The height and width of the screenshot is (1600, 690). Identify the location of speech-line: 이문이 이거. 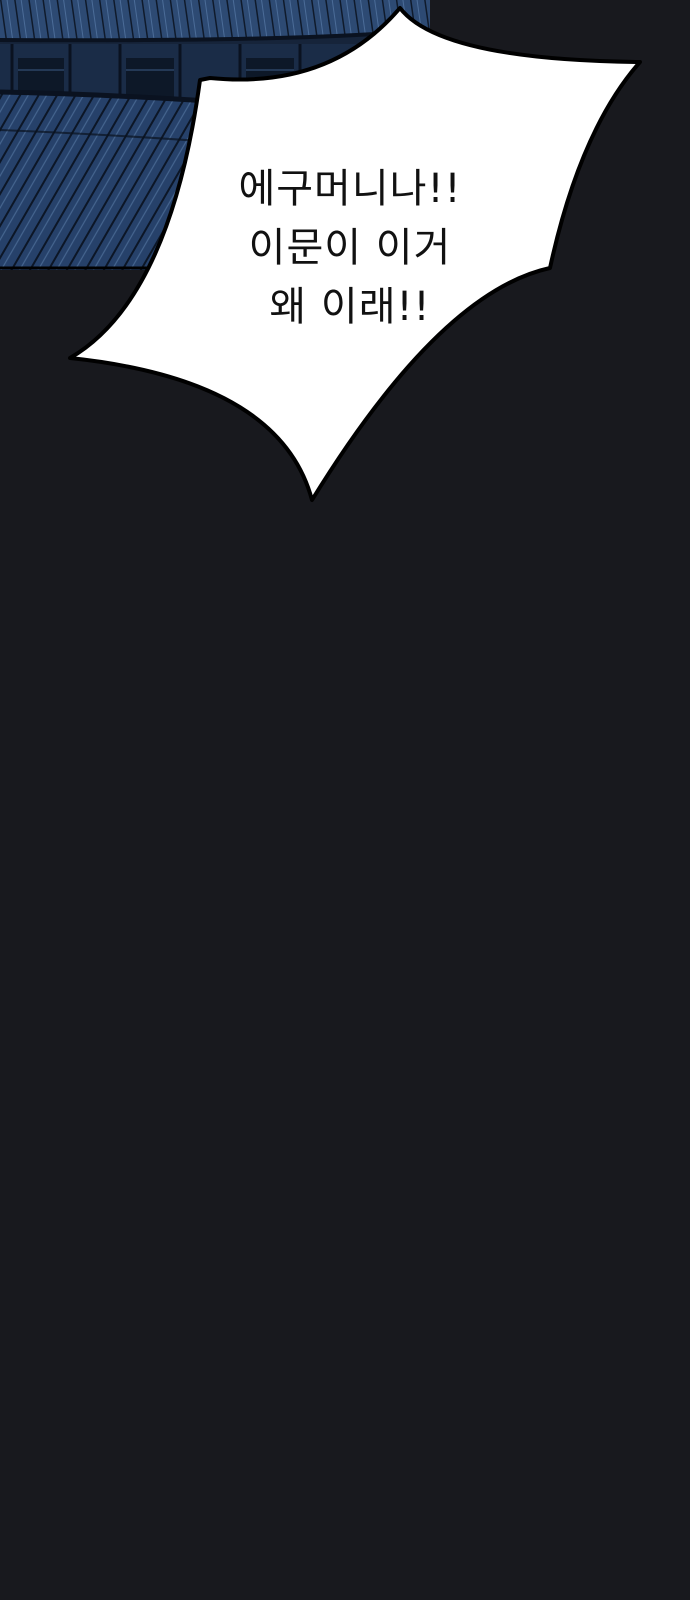
(350, 248).